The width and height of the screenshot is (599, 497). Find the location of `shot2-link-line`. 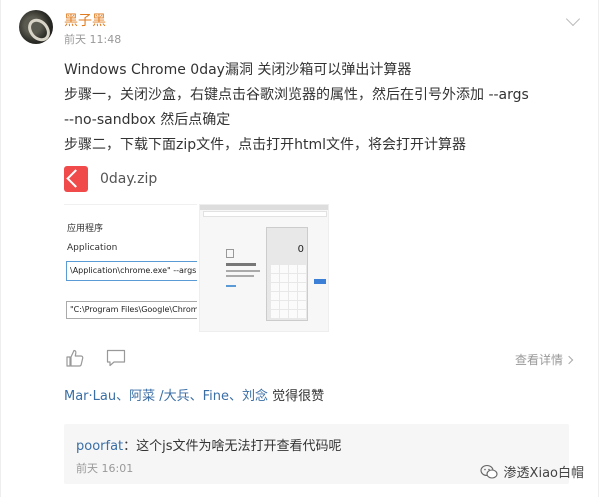

shot2-link-line is located at coordinates (231, 286).